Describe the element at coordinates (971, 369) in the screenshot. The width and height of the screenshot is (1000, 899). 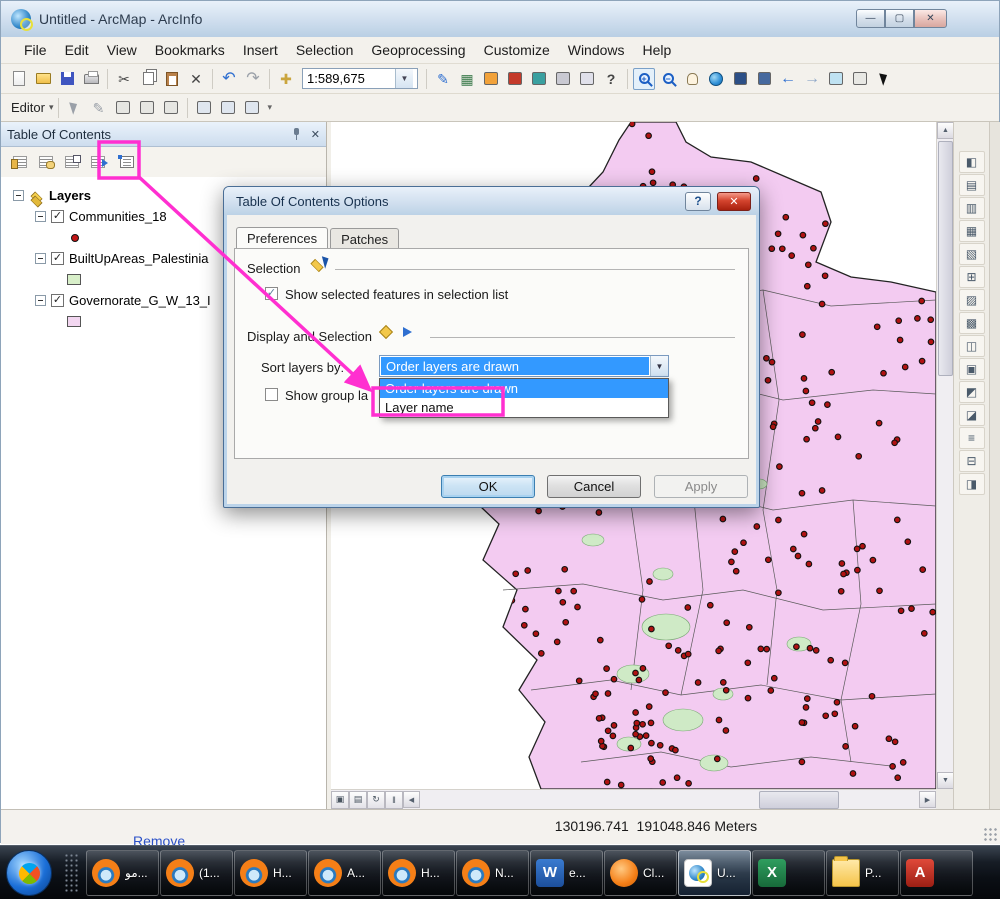
I see `dock-tool-10-icon: ▣` at that location.